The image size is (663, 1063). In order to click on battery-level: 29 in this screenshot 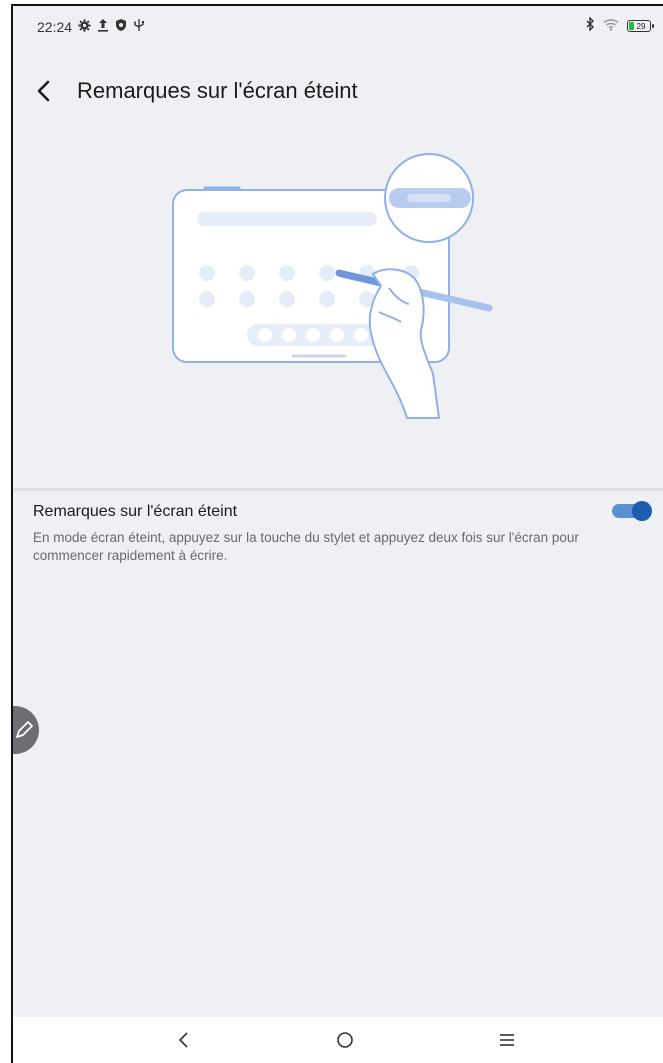, I will do `click(641, 26)`.